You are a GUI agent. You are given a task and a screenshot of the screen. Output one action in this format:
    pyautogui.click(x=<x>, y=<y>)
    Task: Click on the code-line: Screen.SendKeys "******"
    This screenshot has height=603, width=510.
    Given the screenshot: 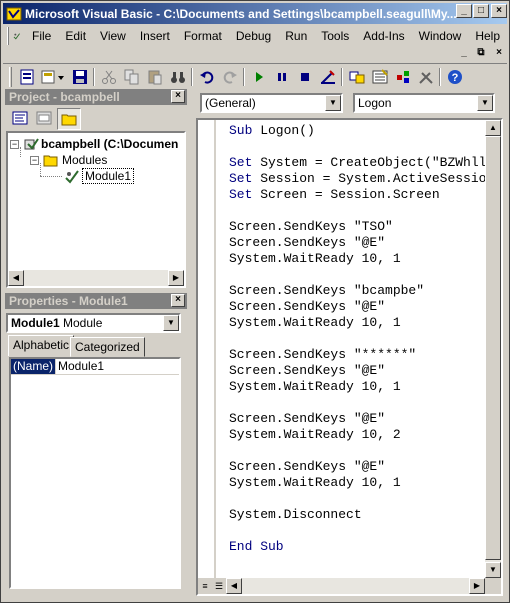 What is the action you would take?
    pyautogui.click(x=357, y=355)
    